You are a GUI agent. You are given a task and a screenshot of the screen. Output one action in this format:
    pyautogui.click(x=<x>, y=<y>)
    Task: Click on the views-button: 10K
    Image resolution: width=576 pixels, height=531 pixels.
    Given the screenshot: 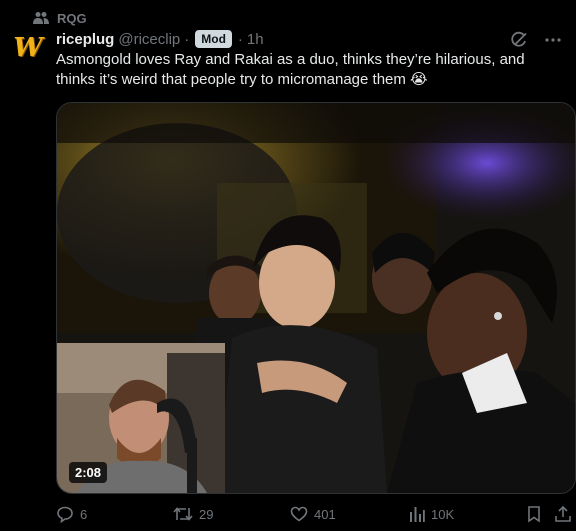 What is the action you would take?
    pyautogui.click(x=431, y=514)
    